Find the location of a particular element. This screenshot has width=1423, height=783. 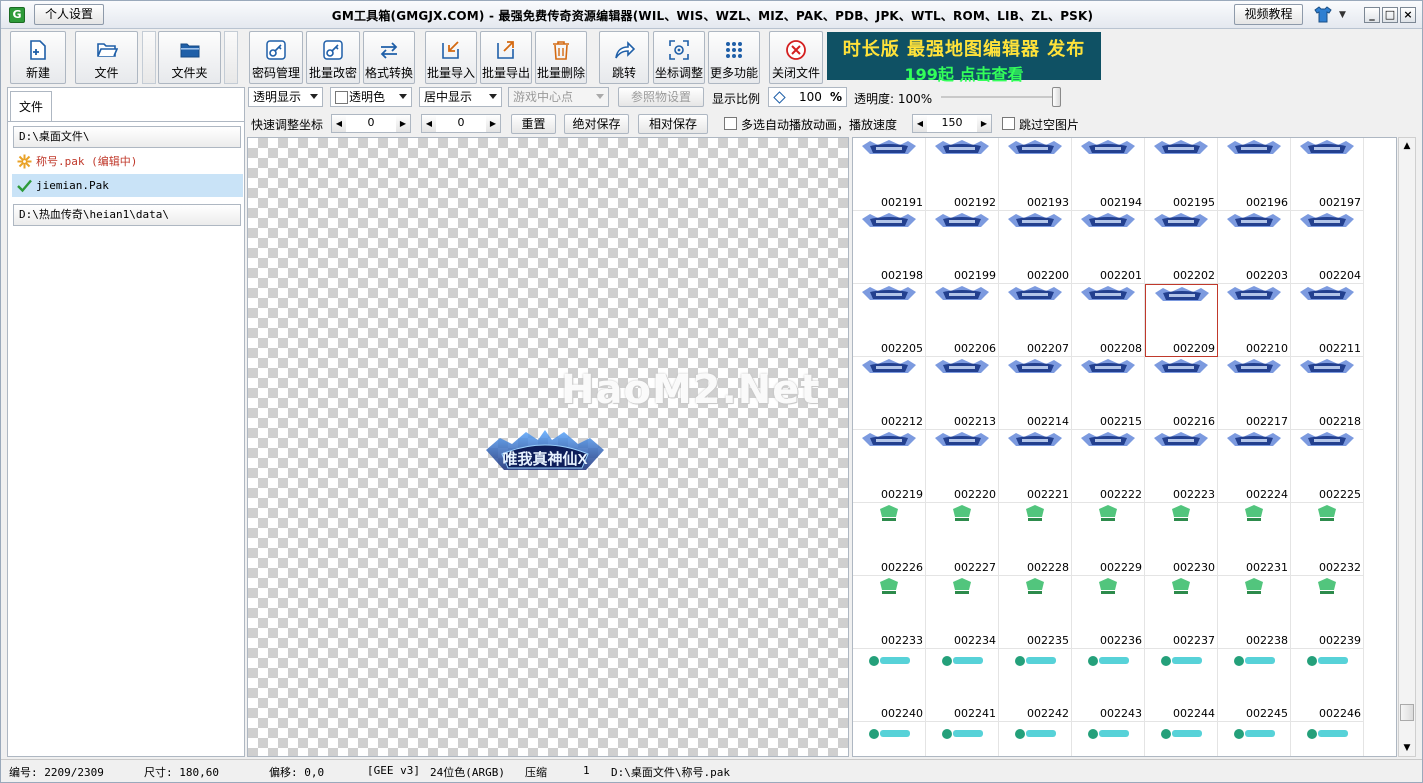

thumbnail-cell: 002200 is located at coordinates (1035, 247).